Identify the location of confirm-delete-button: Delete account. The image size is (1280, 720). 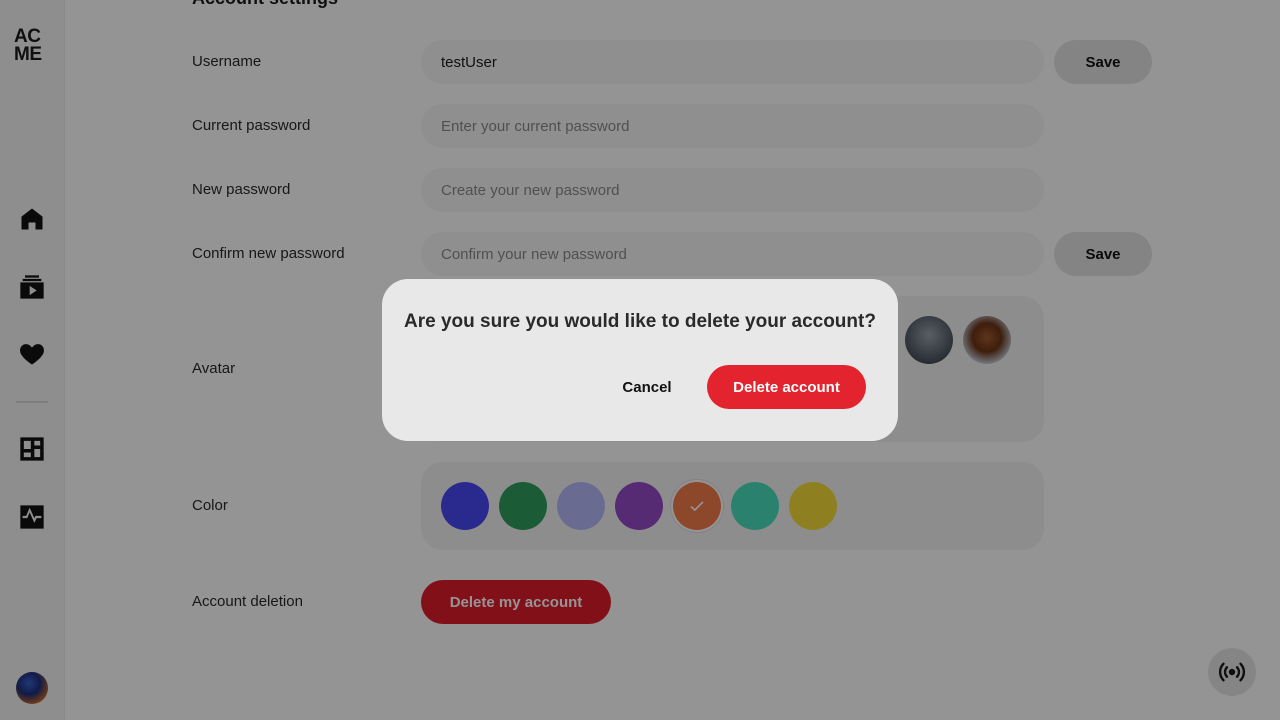
(786, 387).